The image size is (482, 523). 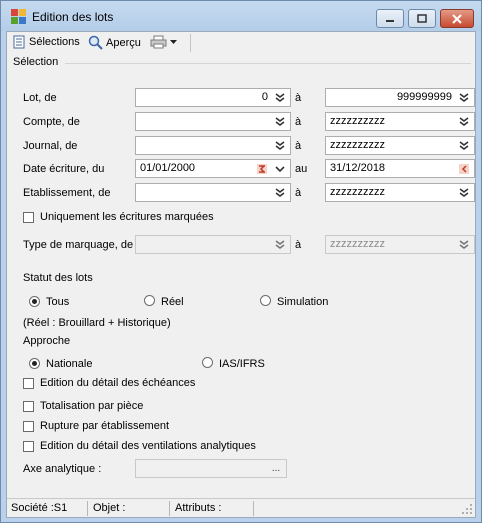 I want to click on magnifier-icon, so click(x=95, y=42).